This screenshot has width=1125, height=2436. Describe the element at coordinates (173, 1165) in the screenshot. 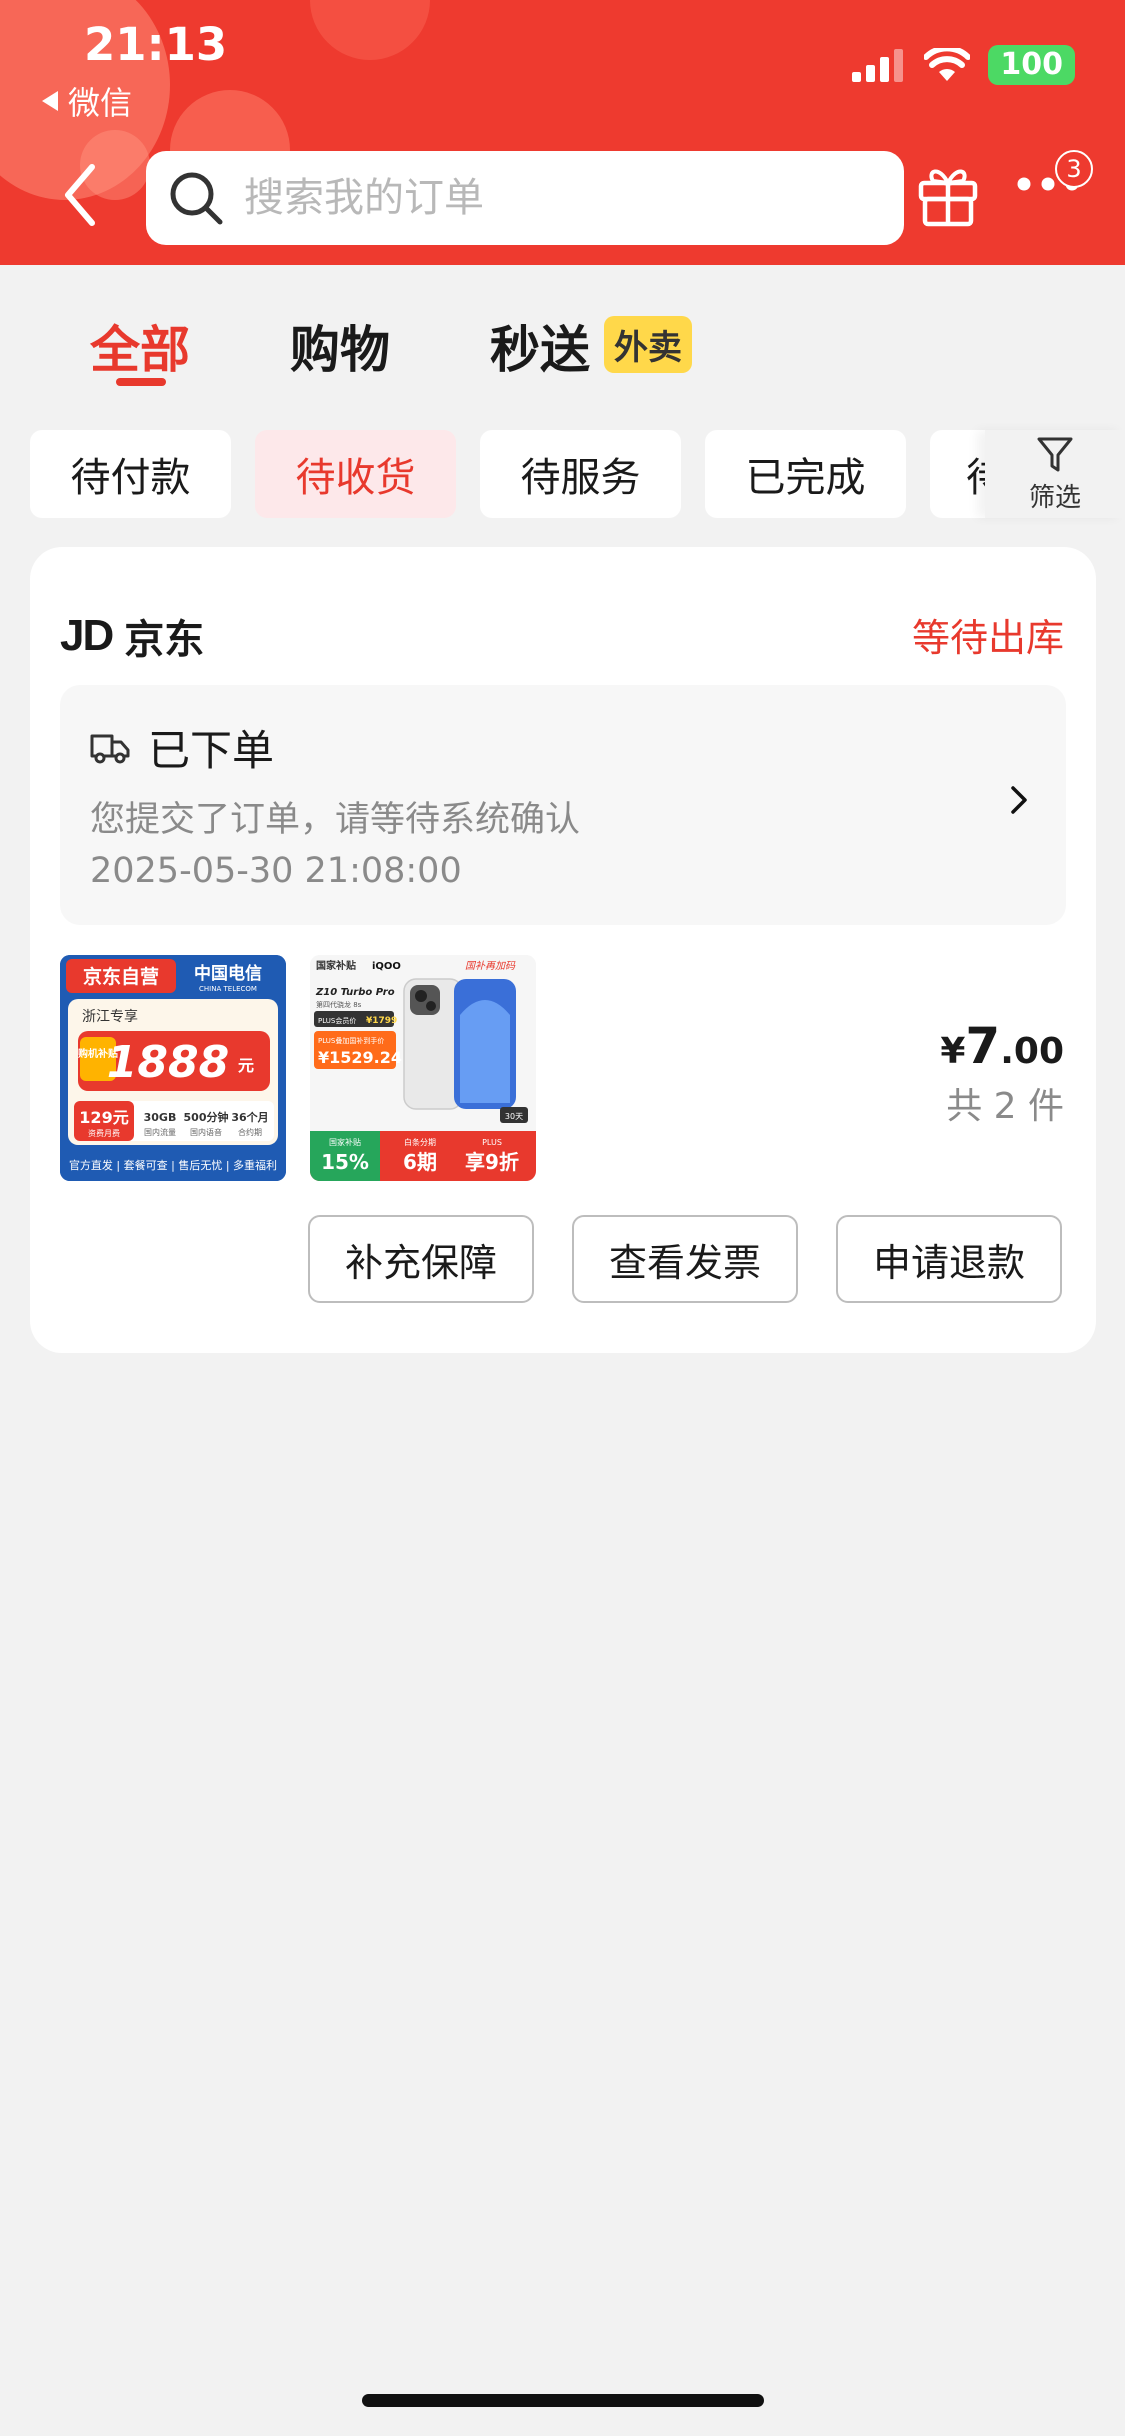

I see `telecom-footer: 官方直发 | 套餐可查 | 售后无忧 | 多重福利` at that location.